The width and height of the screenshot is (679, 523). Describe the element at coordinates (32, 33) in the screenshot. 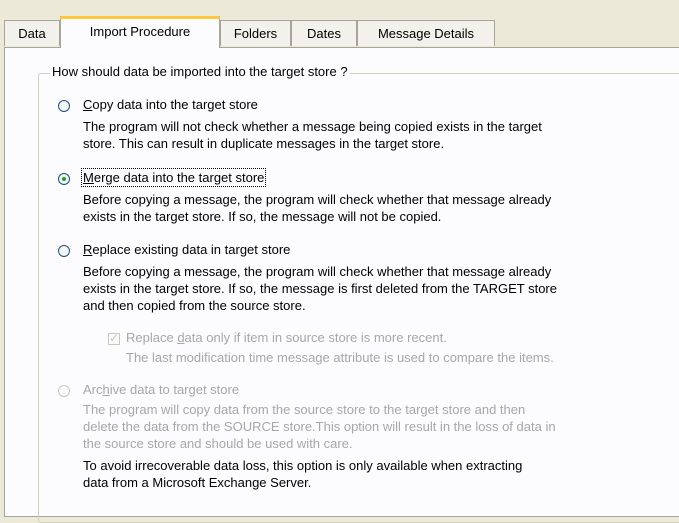

I see `tab-data: Data` at that location.